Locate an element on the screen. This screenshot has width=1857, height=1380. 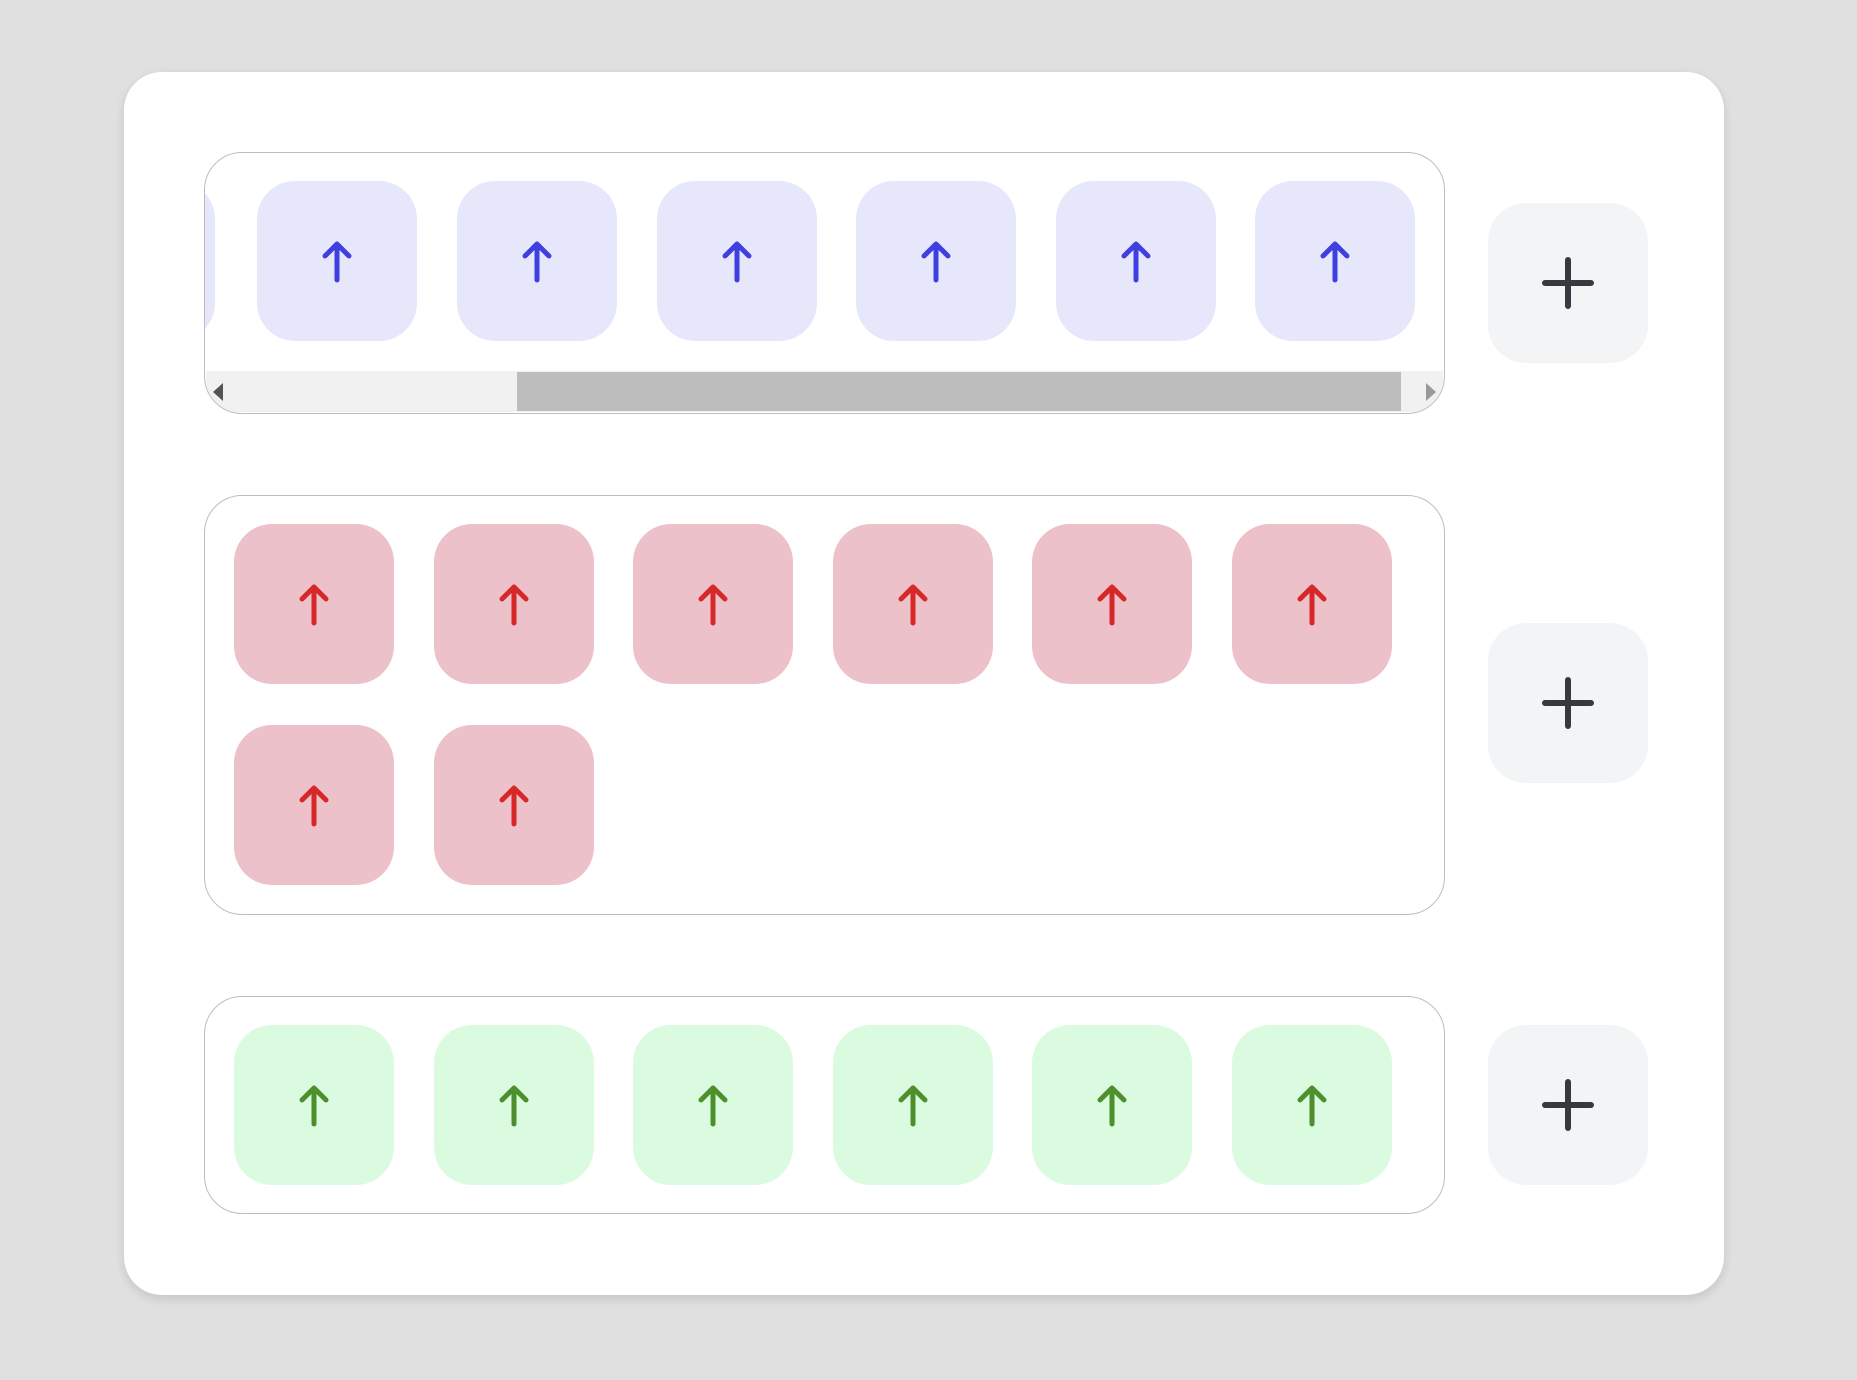
chevron-right-icon is located at coordinates (1431, 391).